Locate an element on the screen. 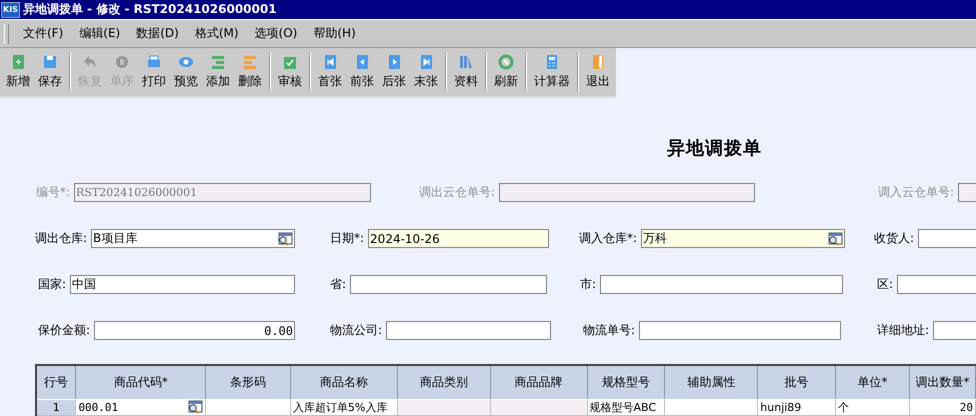 Image resolution: width=976 pixels, height=416 pixels. column-header: 单位* is located at coordinates (873, 382).